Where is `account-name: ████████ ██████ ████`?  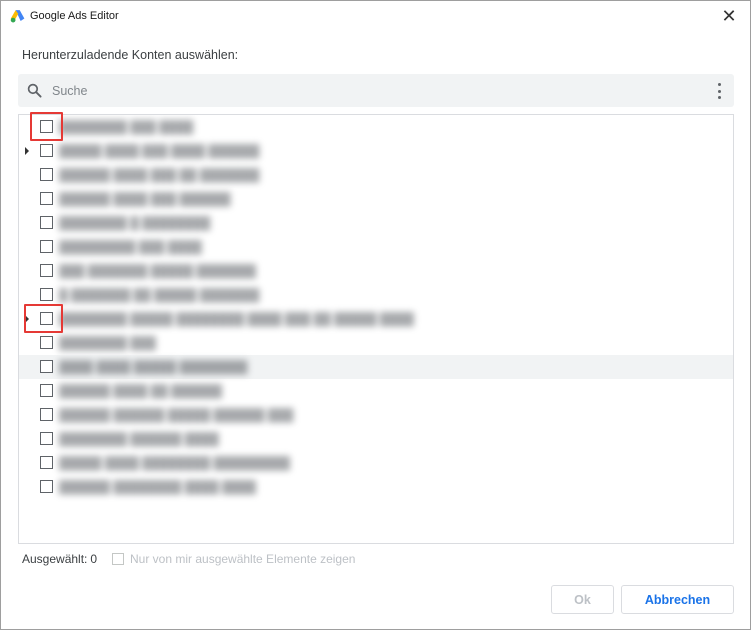
account-name: ████████ ██████ ████ is located at coordinates (139, 439).